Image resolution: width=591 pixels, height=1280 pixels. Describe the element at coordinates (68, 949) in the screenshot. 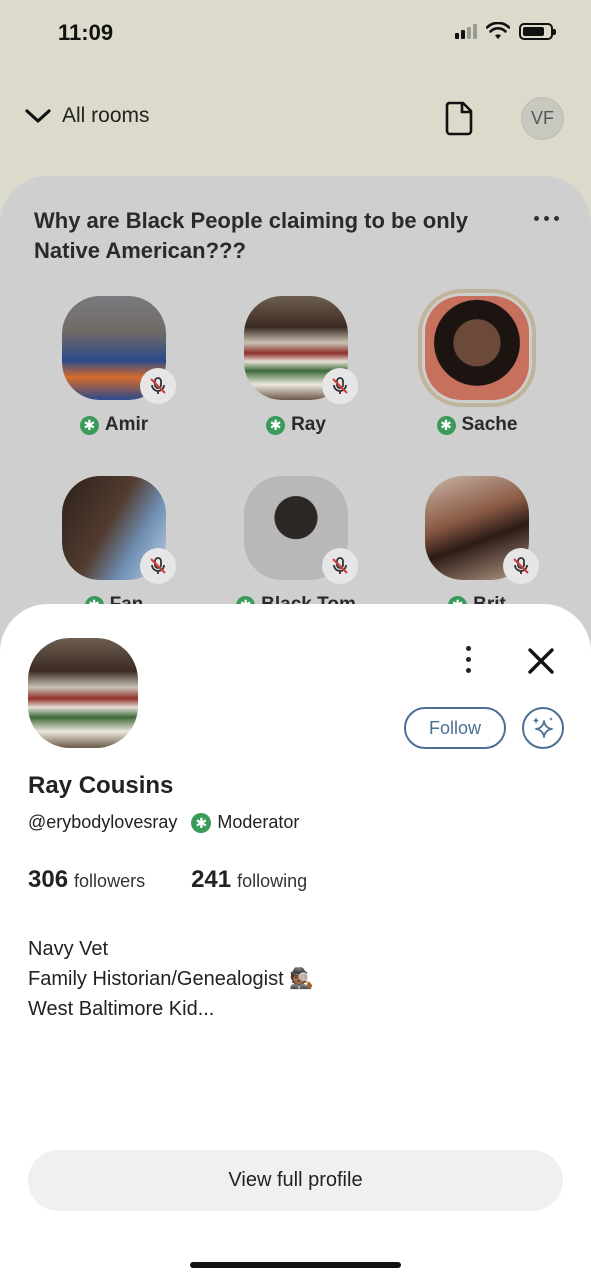

I see `bio-line: Navy Vet` at that location.